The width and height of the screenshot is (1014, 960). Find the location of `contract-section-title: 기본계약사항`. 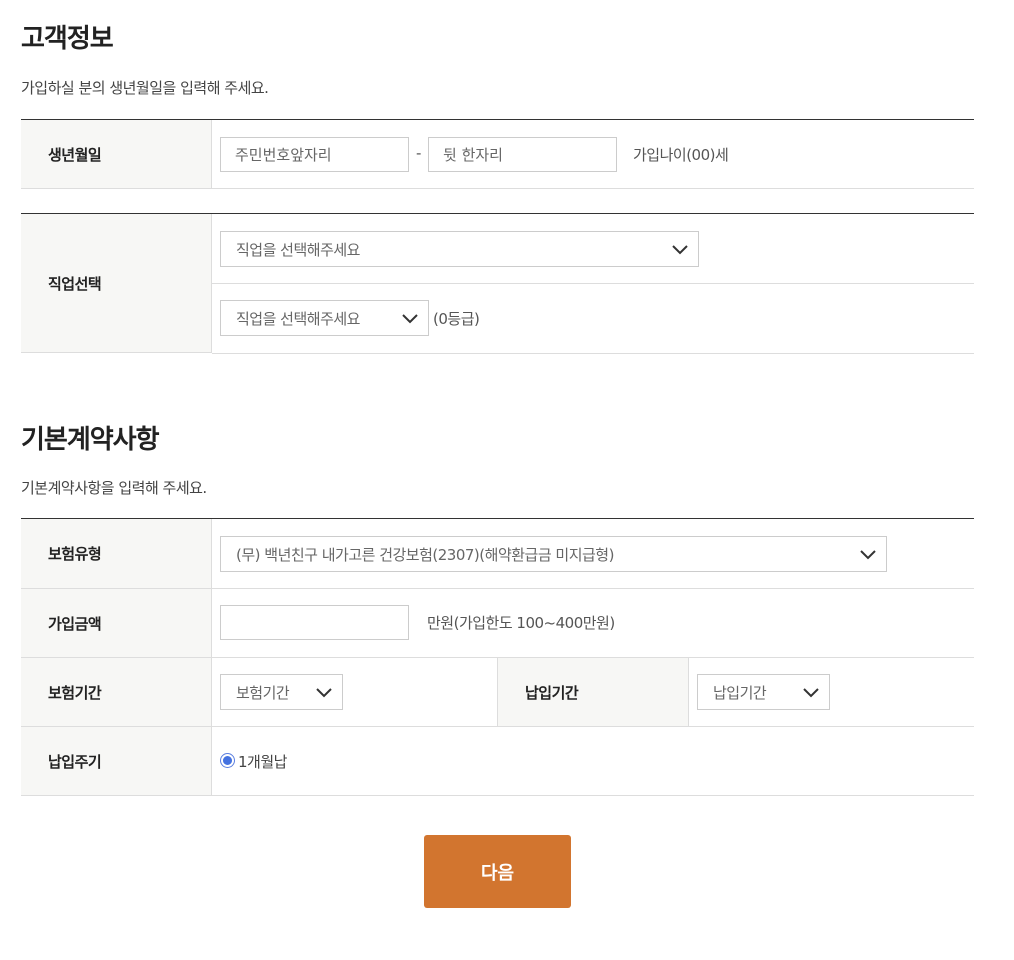

contract-section-title: 기본계약사항 is located at coordinates (90, 440).